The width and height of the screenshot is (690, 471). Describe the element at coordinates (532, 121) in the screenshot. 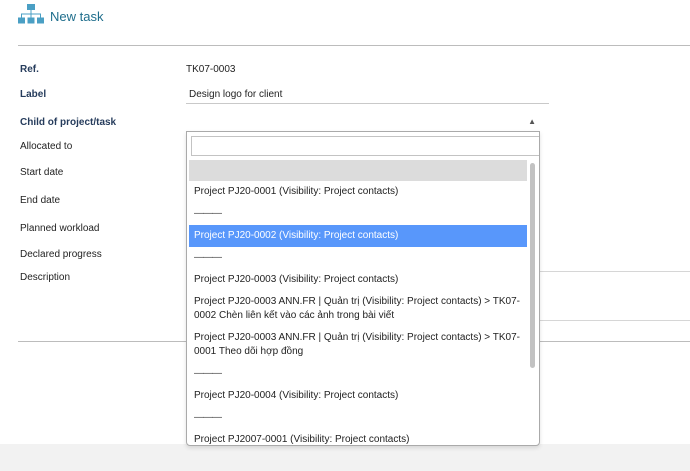

I see `chevron-up-icon: ▲` at that location.